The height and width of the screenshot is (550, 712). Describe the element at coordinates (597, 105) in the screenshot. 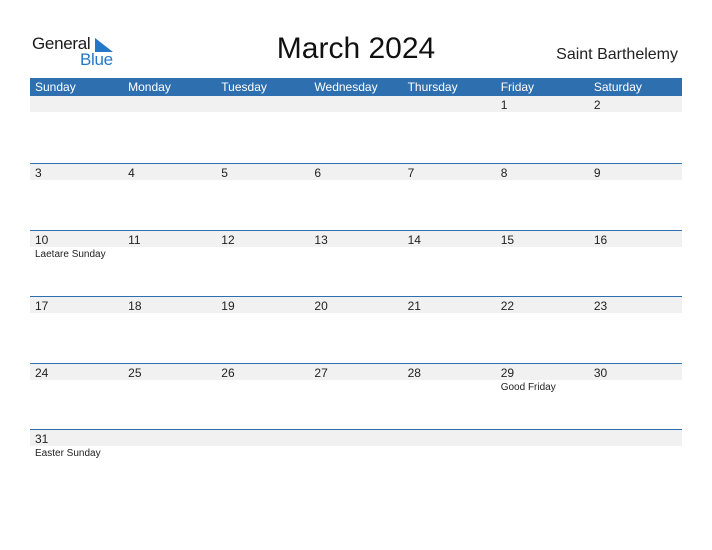

I see `day-number: 2` at that location.